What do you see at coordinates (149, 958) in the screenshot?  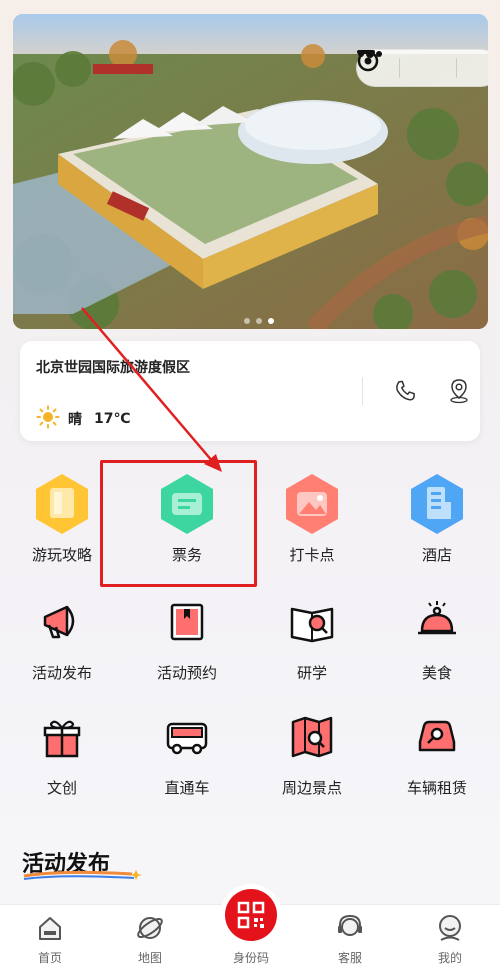 I see `tab-label: 地图` at bounding box center [149, 958].